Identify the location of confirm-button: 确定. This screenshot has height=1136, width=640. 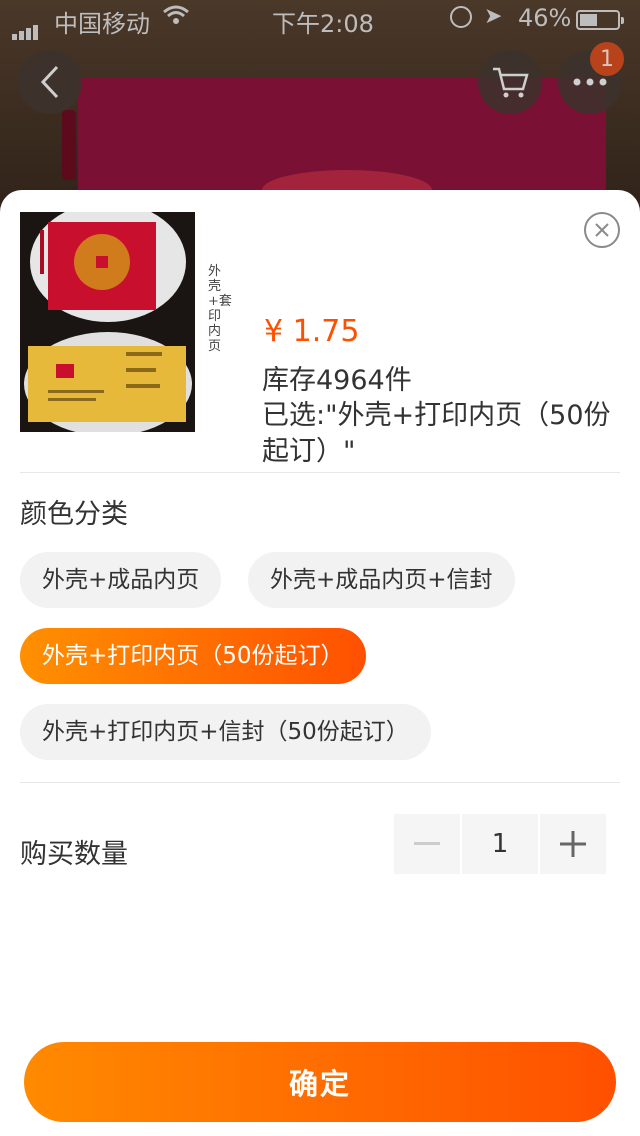
(320, 1082).